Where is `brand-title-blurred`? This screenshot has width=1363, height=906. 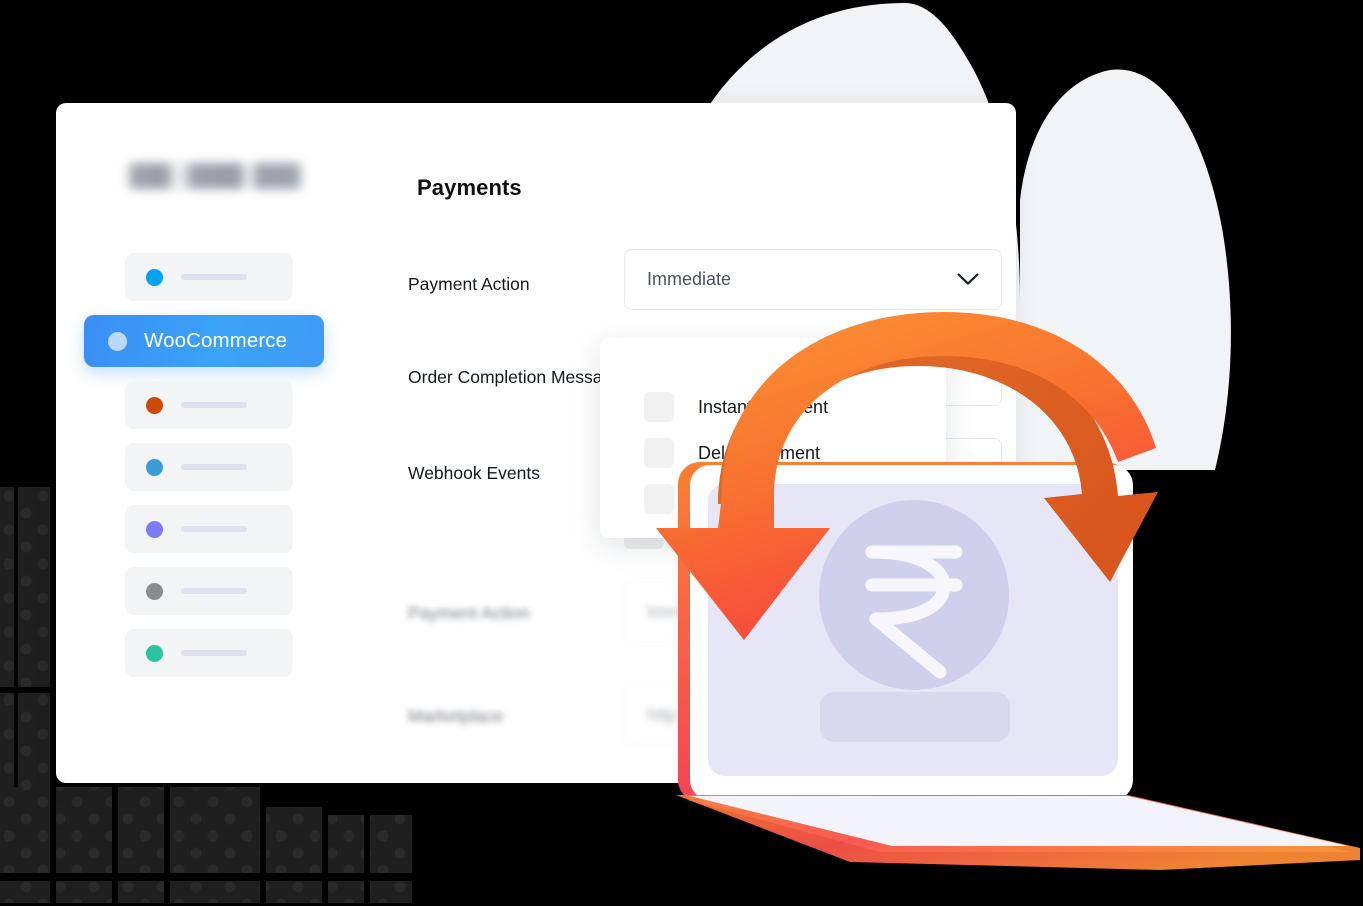 brand-title-blurred is located at coordinates (215, 176).